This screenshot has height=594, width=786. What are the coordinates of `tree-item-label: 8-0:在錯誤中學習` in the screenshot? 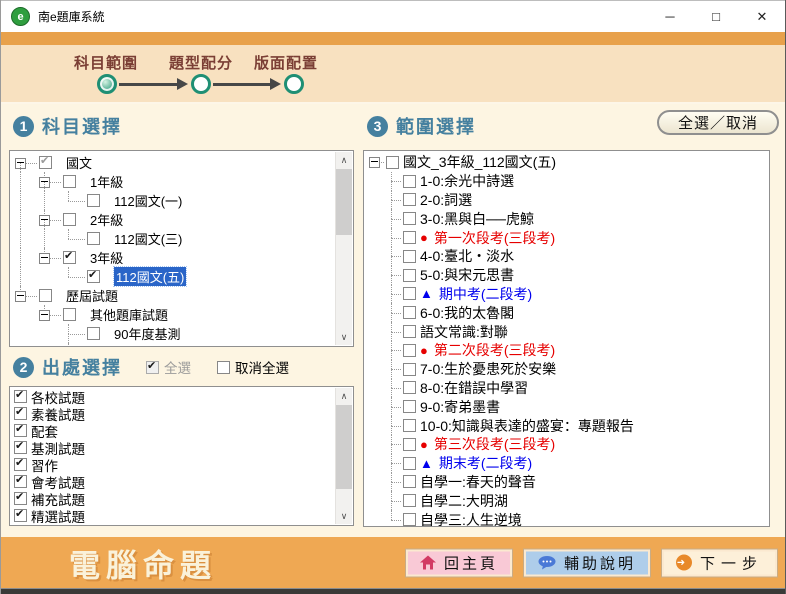 It's located at (474, 388).